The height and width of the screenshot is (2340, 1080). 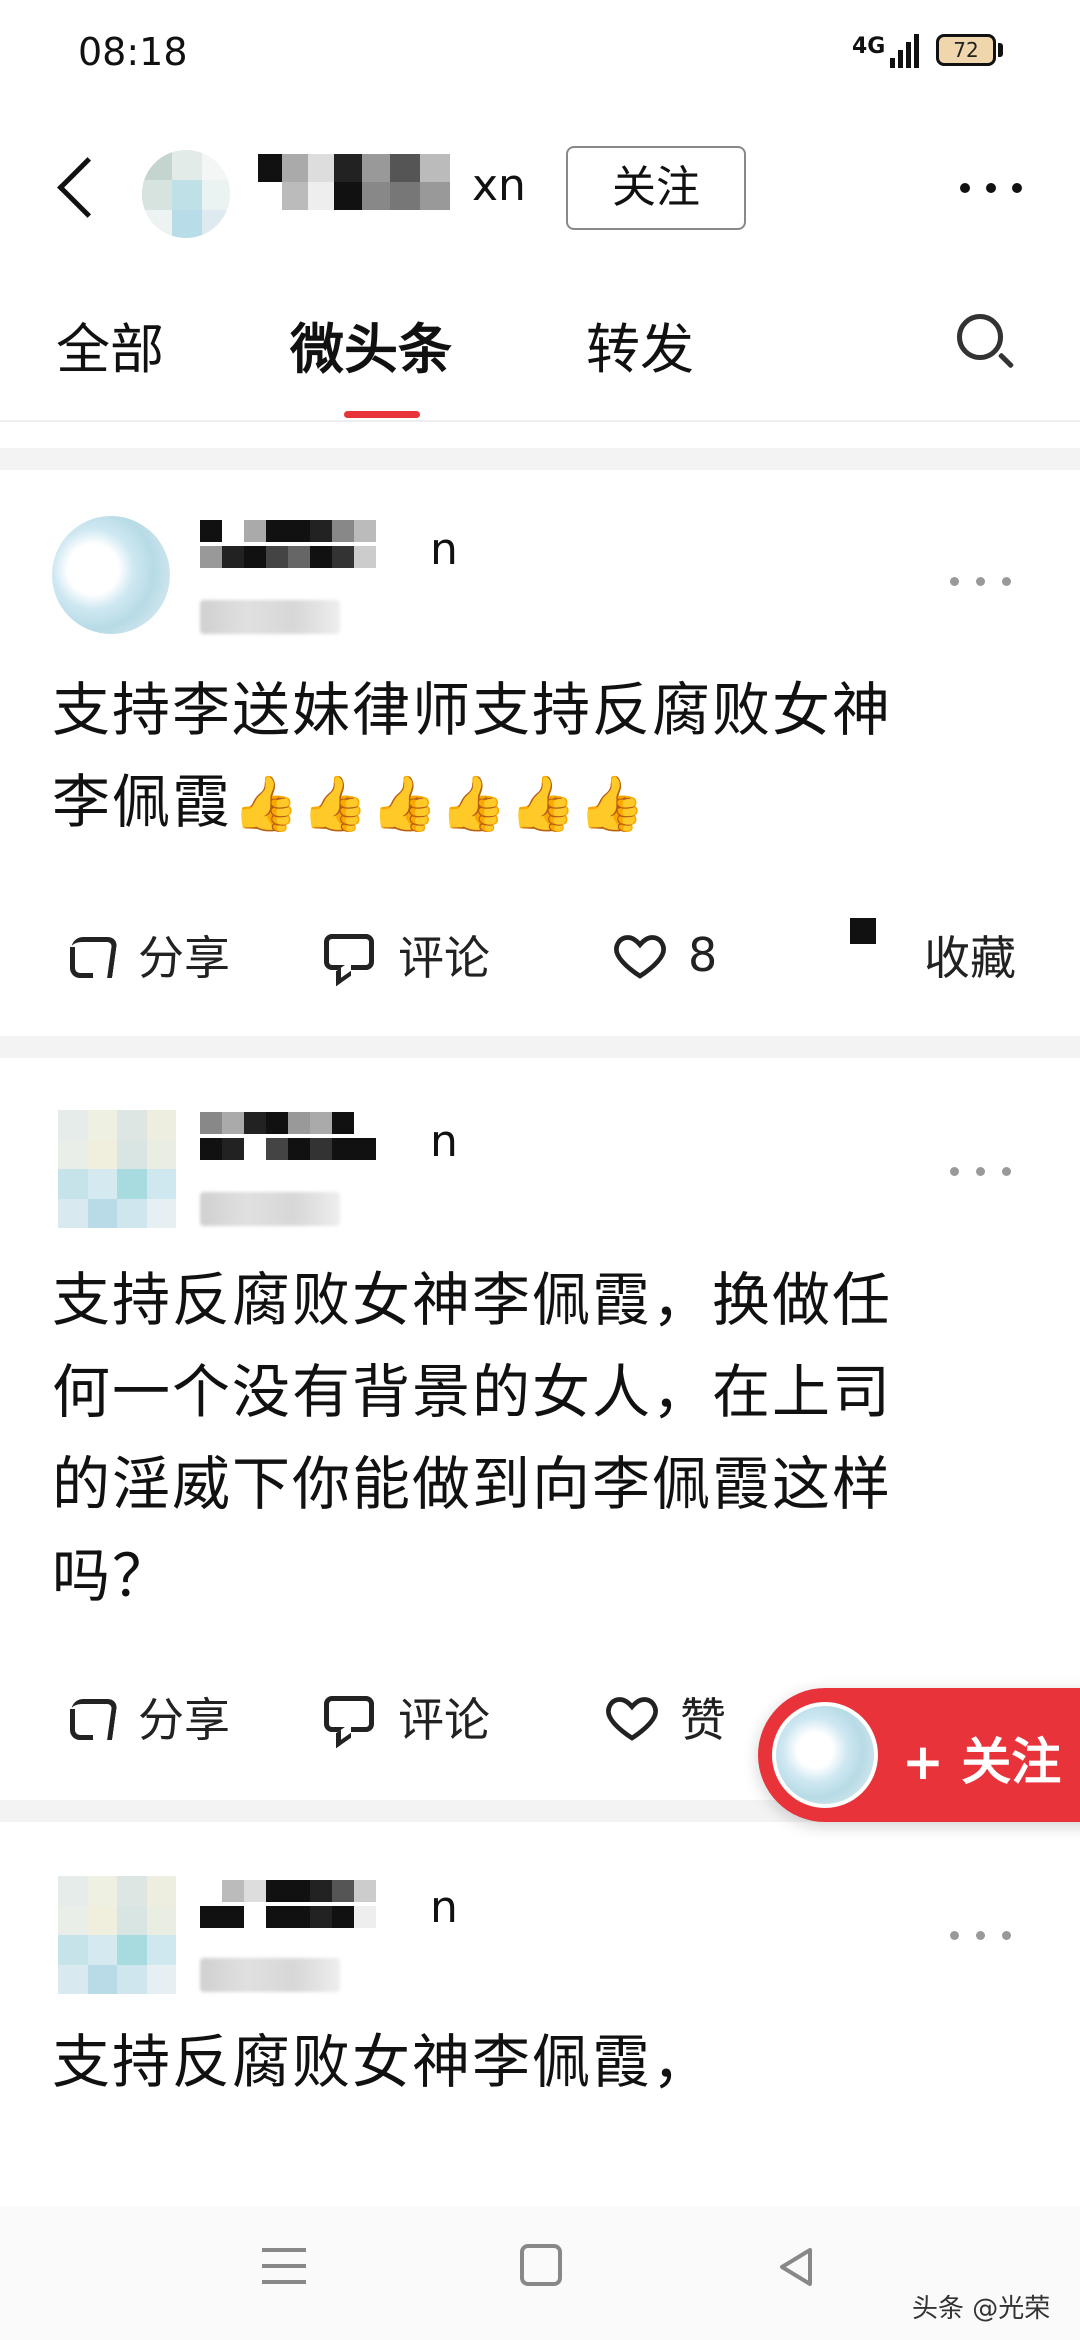 I want to click on post-text-line: 李佩霞👍👍👍👍👍👍, so click(x=349, y=803).